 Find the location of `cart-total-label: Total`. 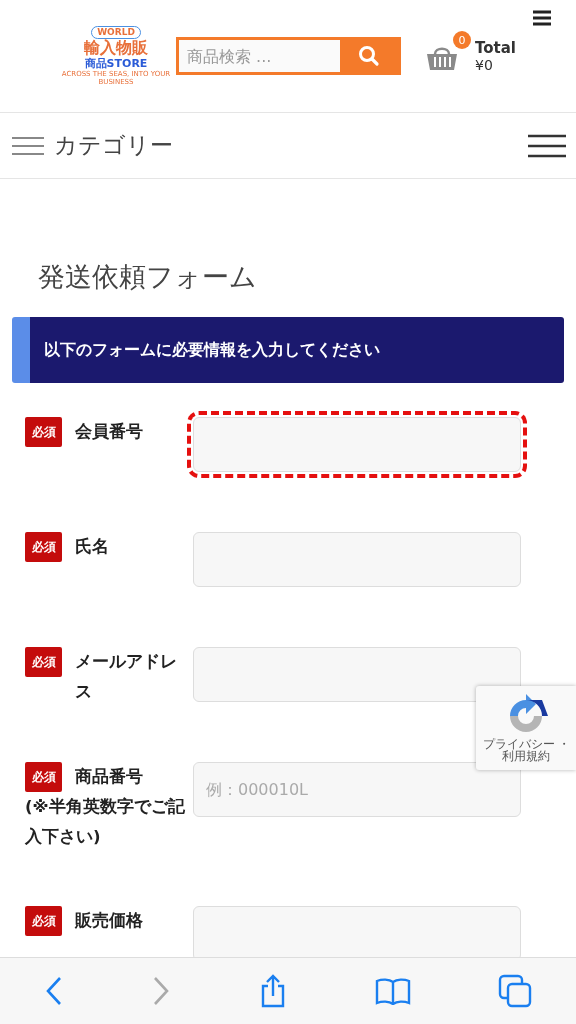

cart-total-label: Total is located at coordinates (495, 48).